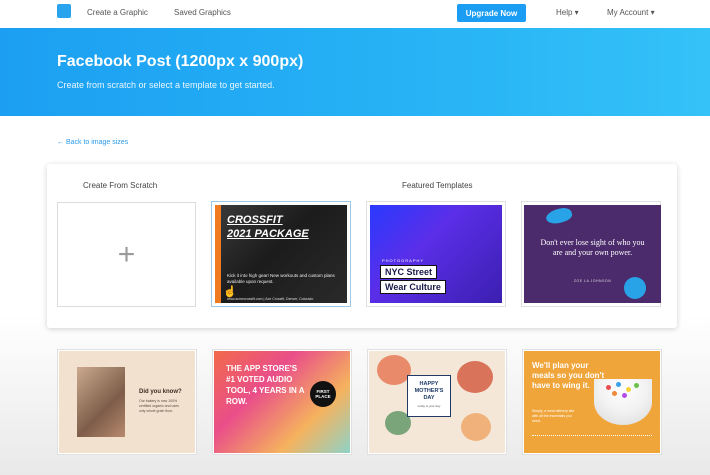 This screenshot has height=475, width=710. Describe the element at coordinates (255, 220) in the screenshot. I see `crossfit-title-line1: CROSSFIT` at that location.